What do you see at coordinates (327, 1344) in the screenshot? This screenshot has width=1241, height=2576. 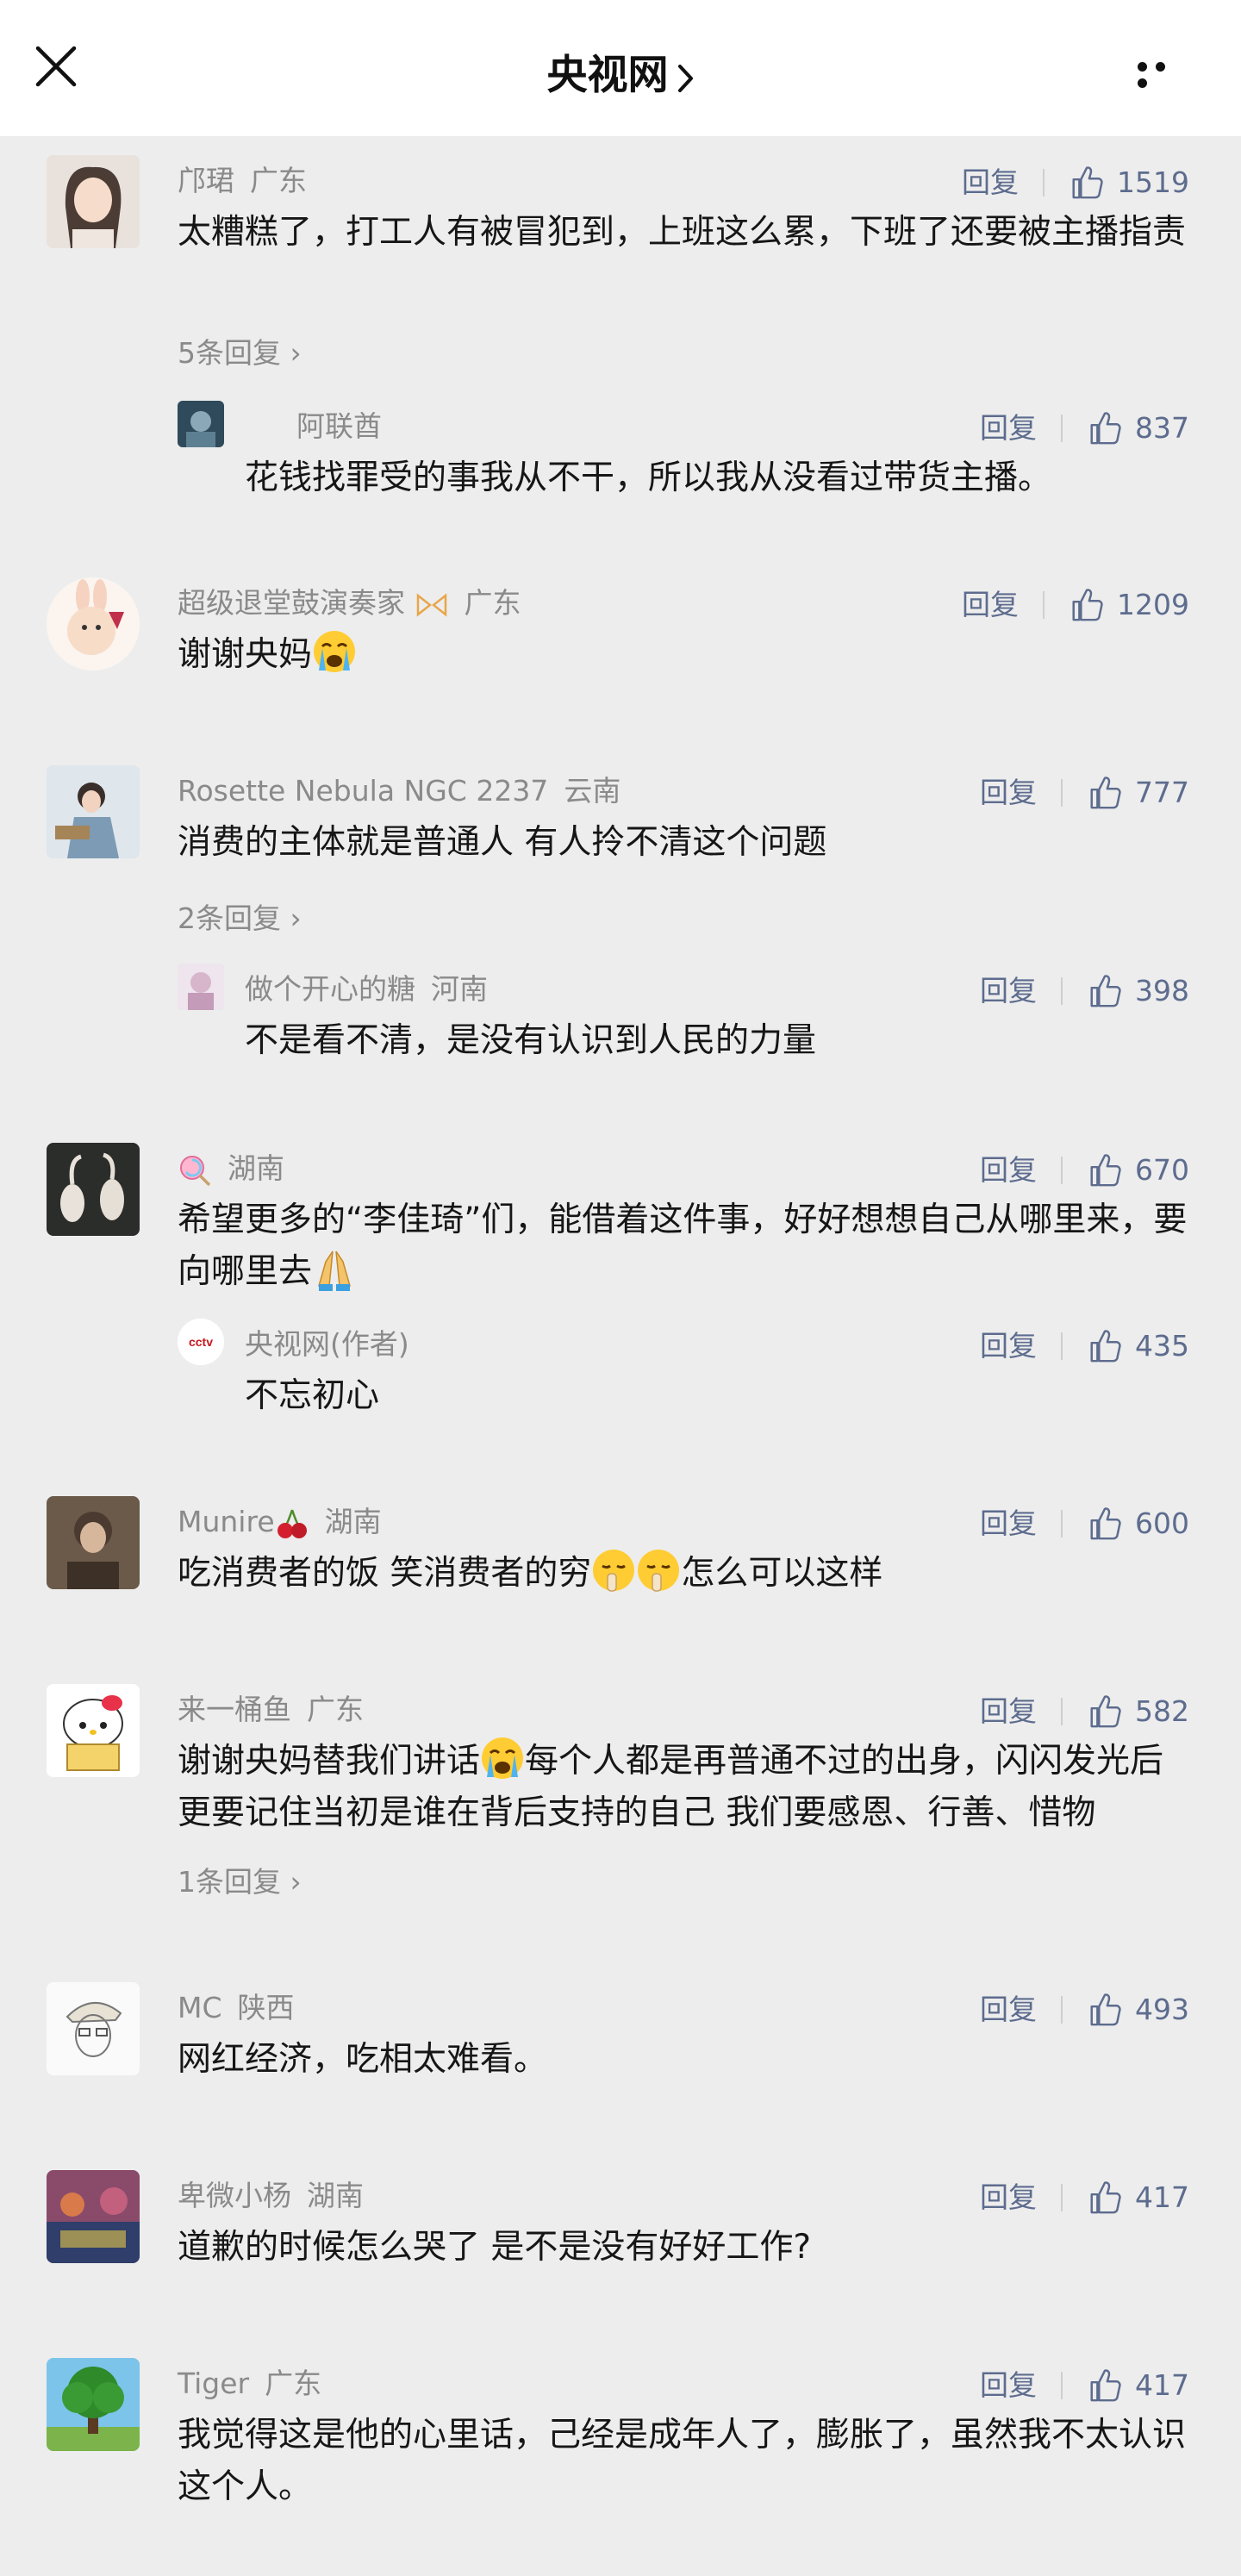 I see `username: 央视网(作者)` at bounding box center [327, 1344].